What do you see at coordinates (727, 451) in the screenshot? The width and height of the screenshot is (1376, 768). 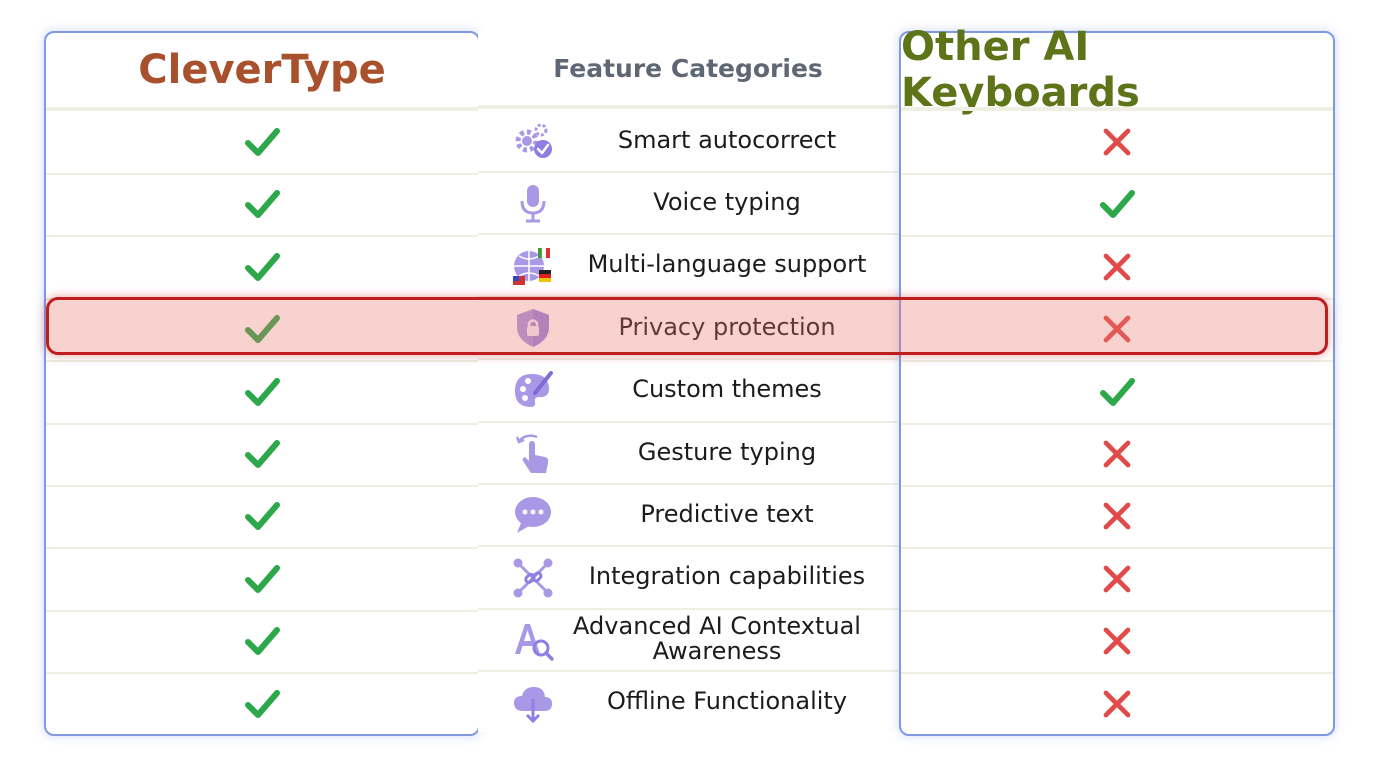 I see `feature-label: Gesture typing` at bounding box center [727, 451].